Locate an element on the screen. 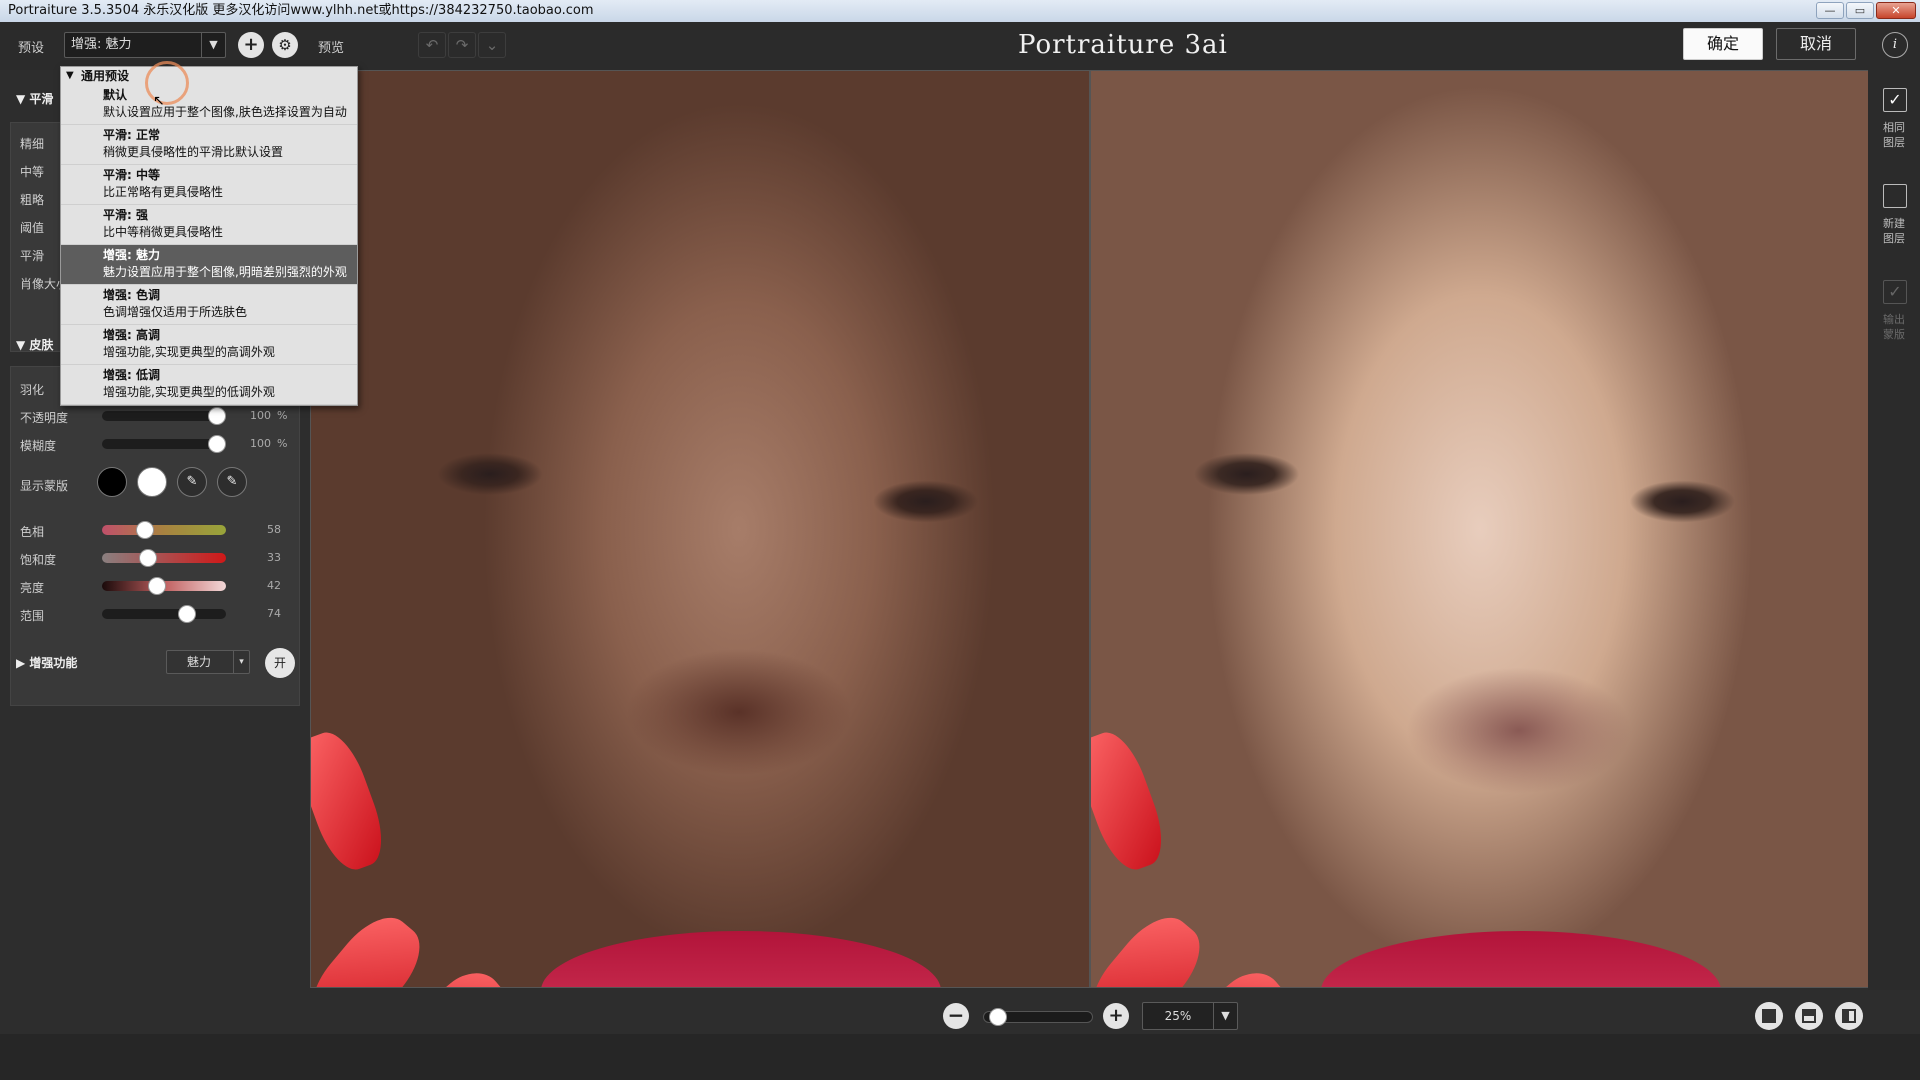  app-title: Portraiture 3ai is located at coordinates (1123, 45).